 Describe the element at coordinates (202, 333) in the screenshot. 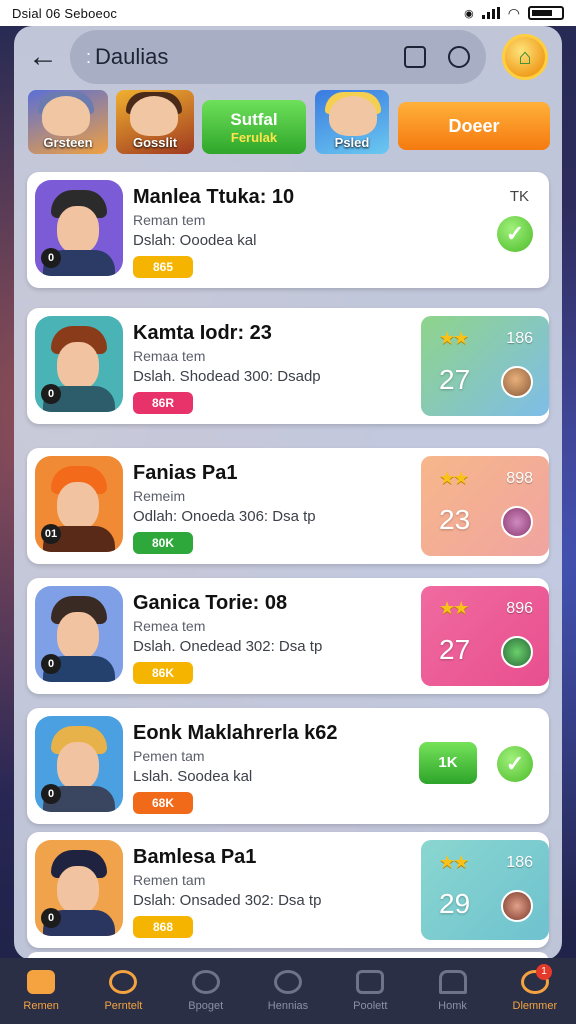

I see `card-title: Kamta Iodr: 23` at that location.